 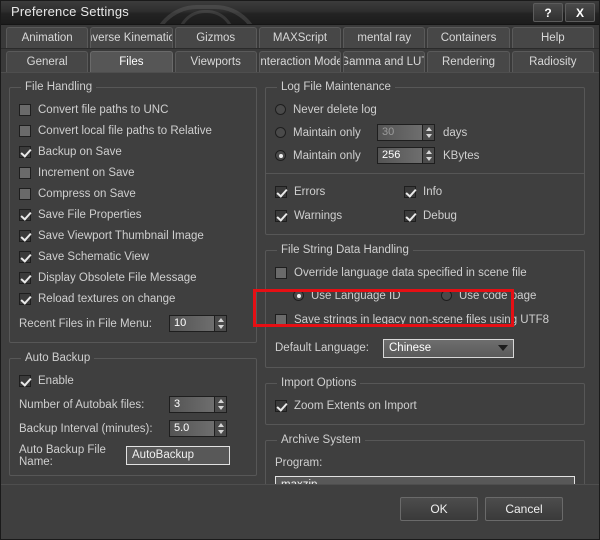 I want to click on maintain-days-stepper: 30, so click(x=406, y=132).